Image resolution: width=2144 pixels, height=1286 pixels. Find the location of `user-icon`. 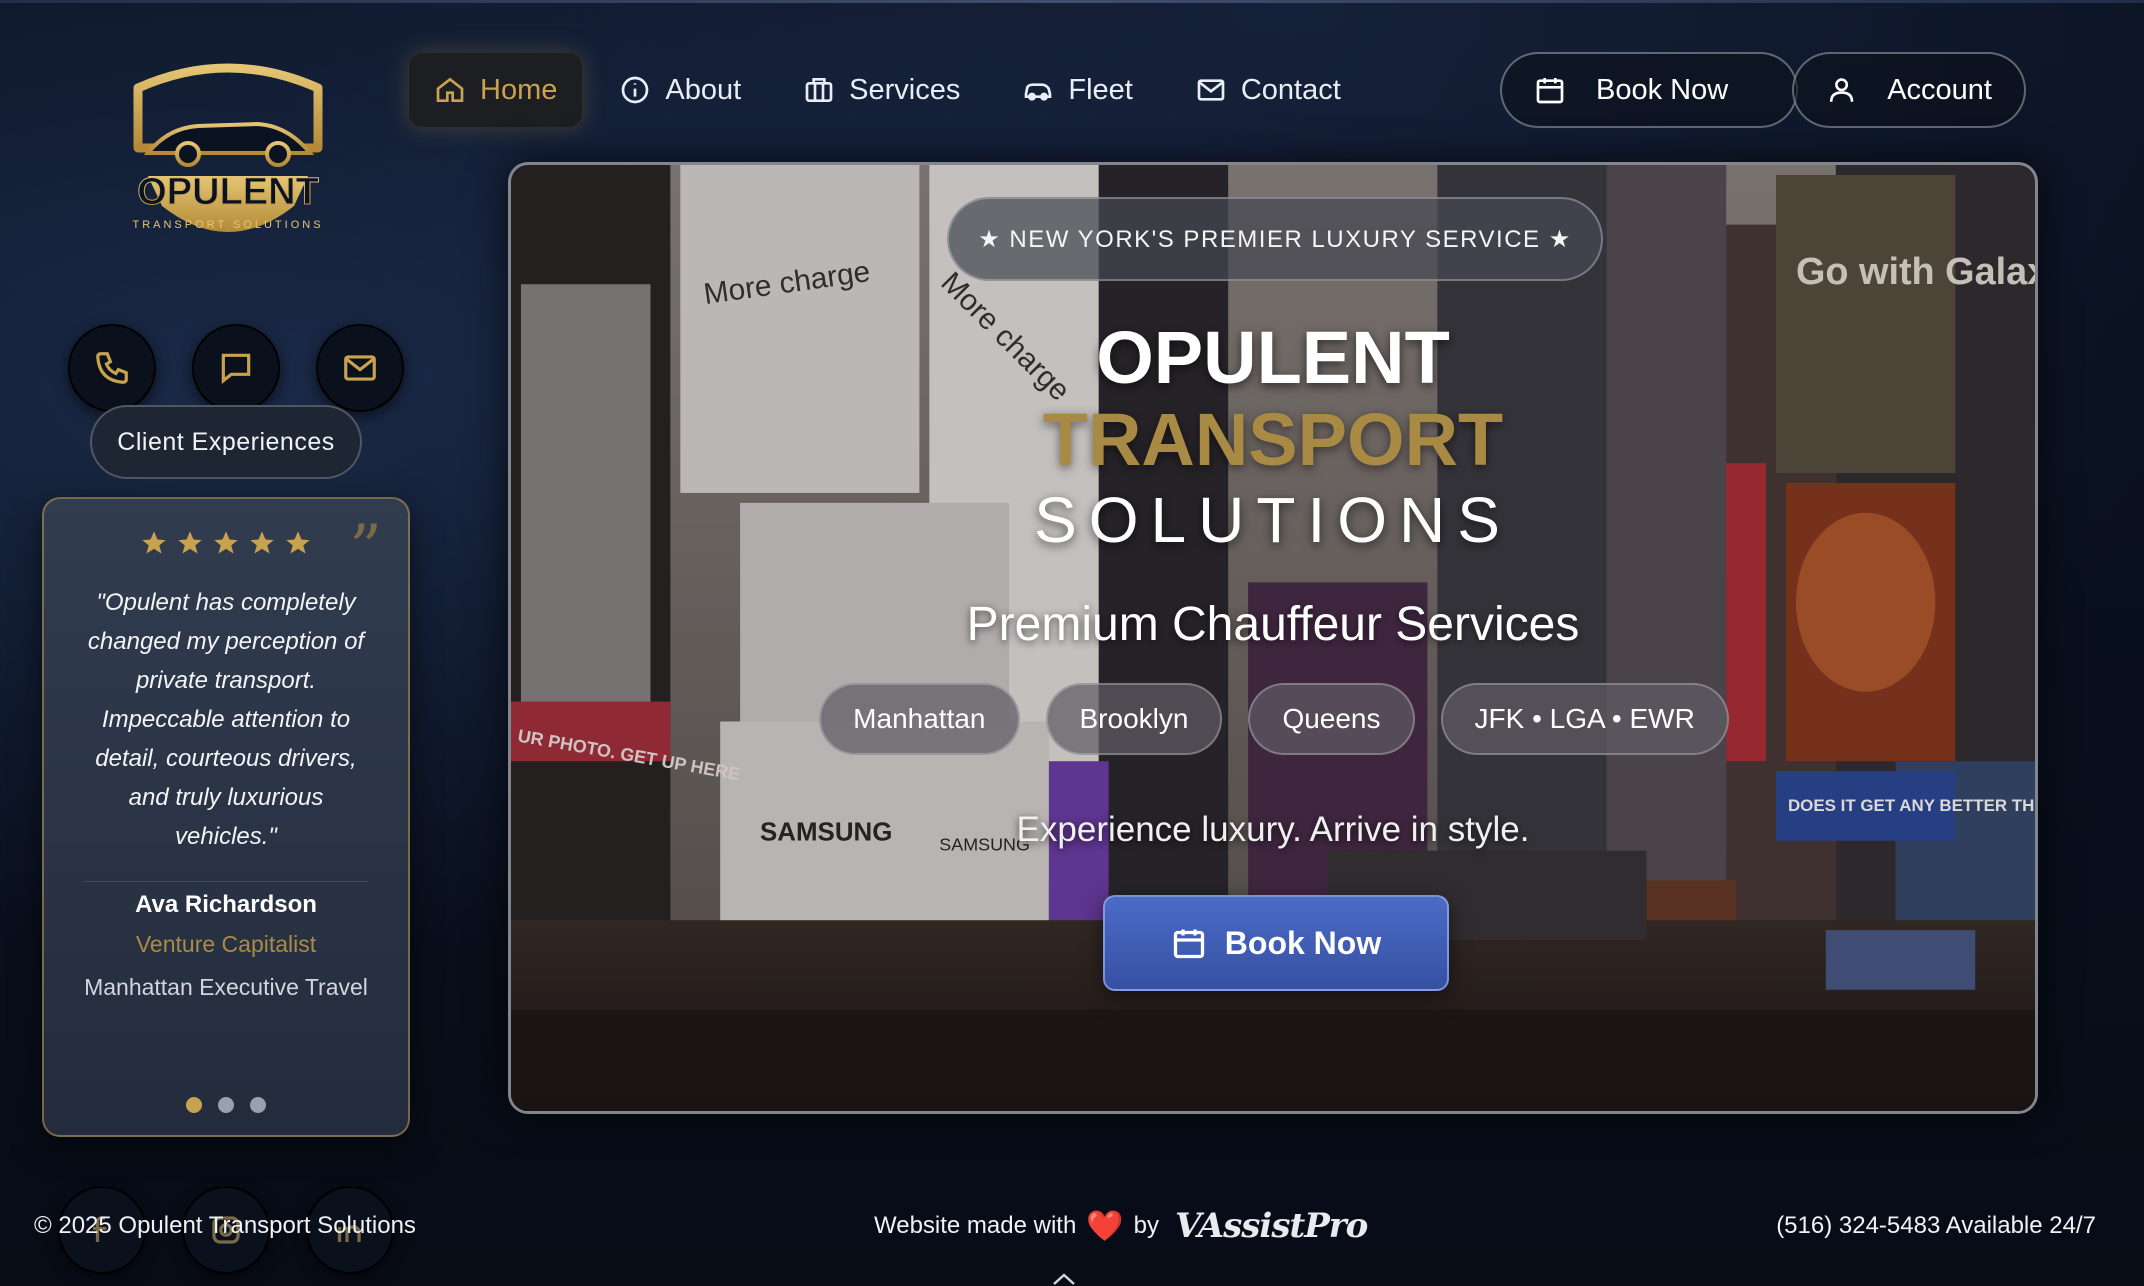

user-icon is located at coordinates (1841, 90).